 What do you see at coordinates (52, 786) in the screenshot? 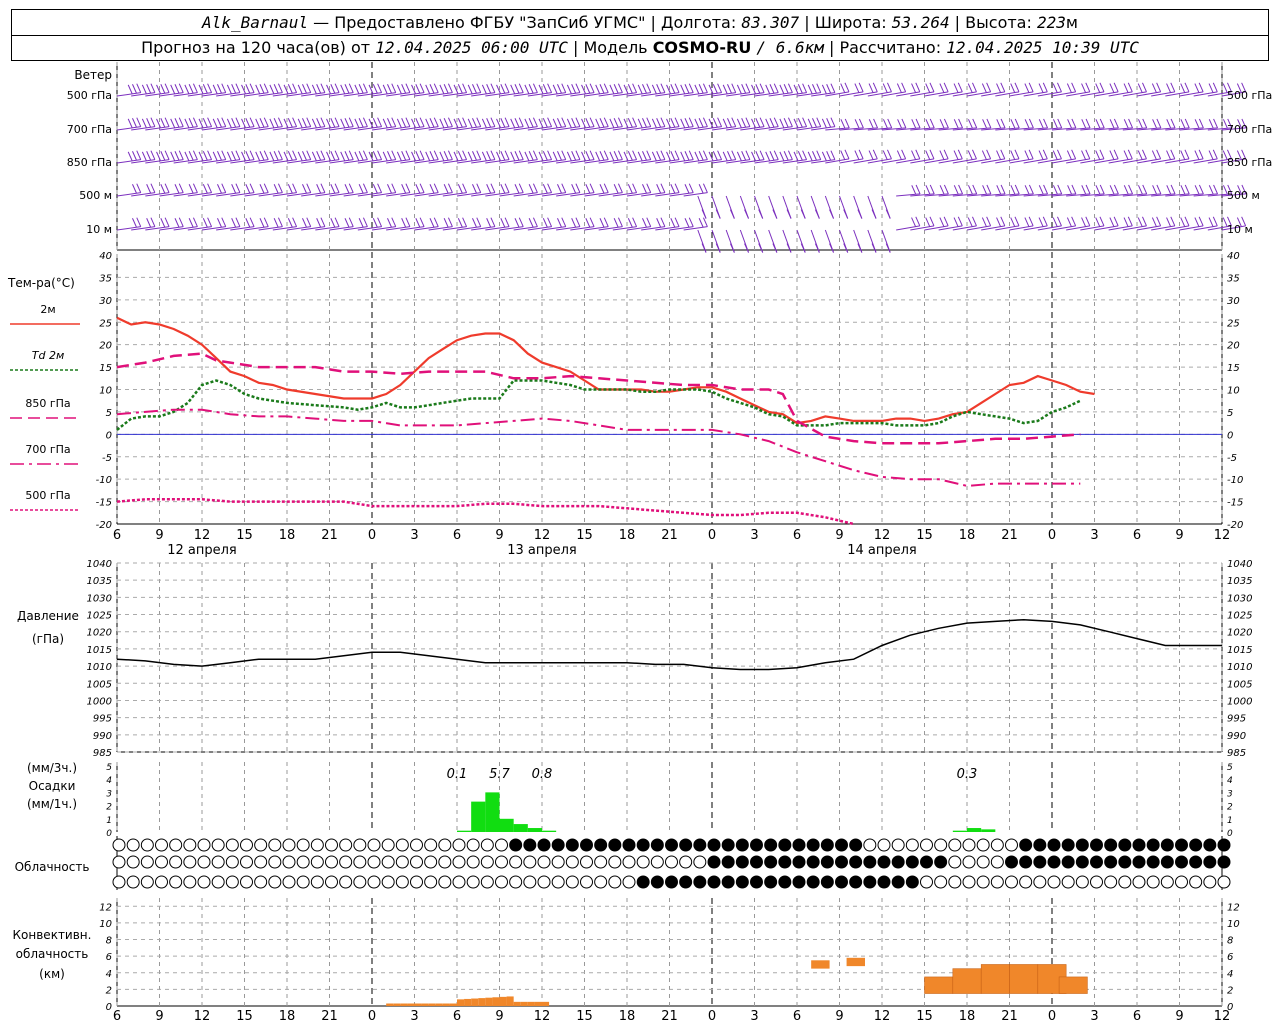
I see `precip-title: Осадки` at bounding box center [52, 786].